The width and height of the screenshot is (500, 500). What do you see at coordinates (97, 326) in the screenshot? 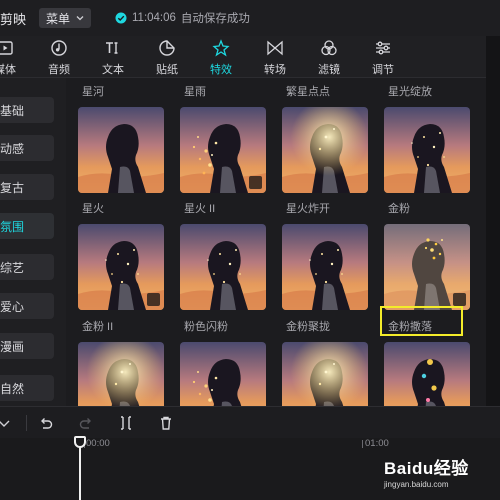
I see `effect-label: 金粉 II` at bounding box center [97, 326].